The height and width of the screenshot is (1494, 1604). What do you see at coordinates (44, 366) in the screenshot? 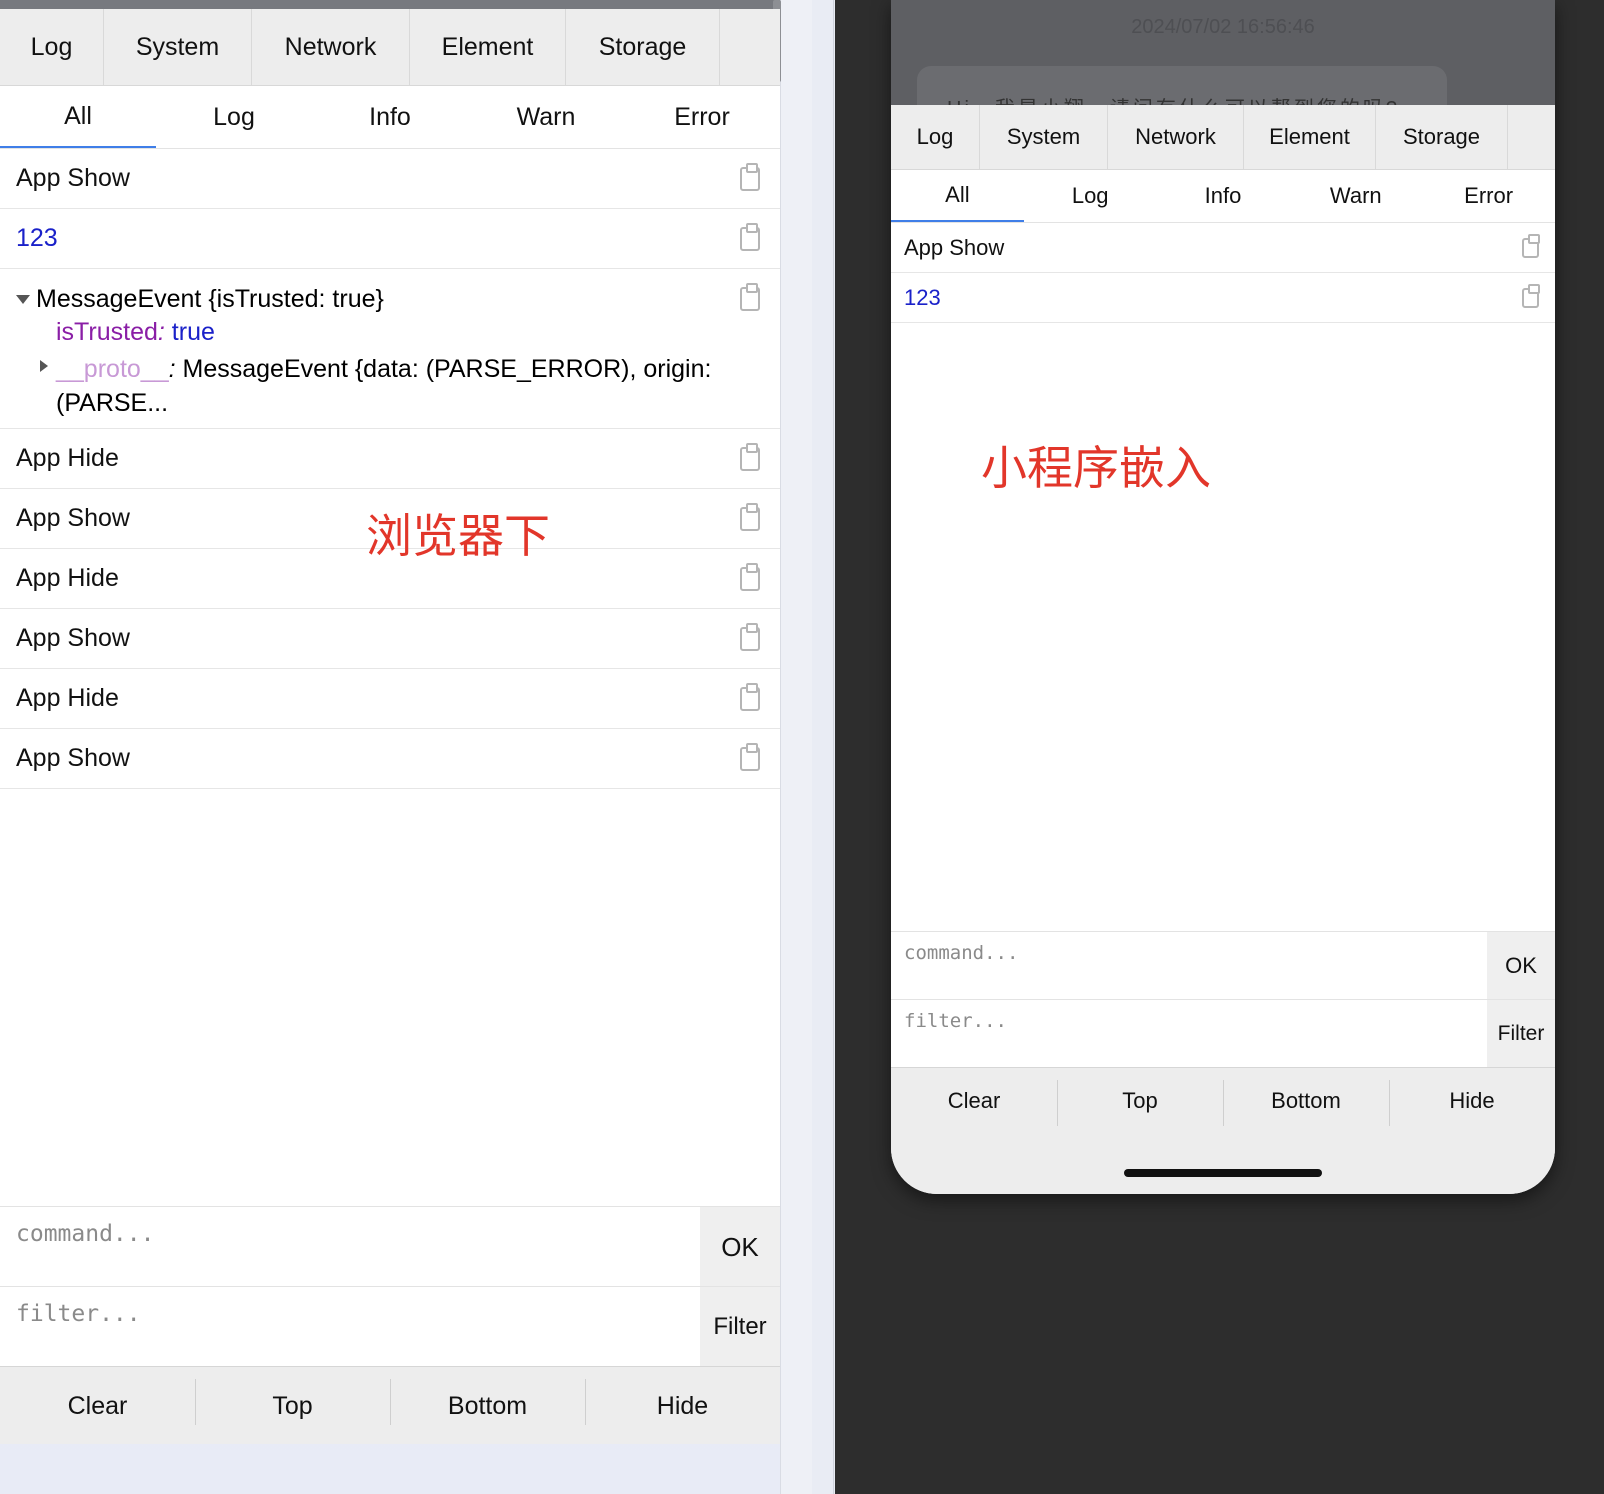
I see `expand-triangle-icon` at bounding box center [44, 366].